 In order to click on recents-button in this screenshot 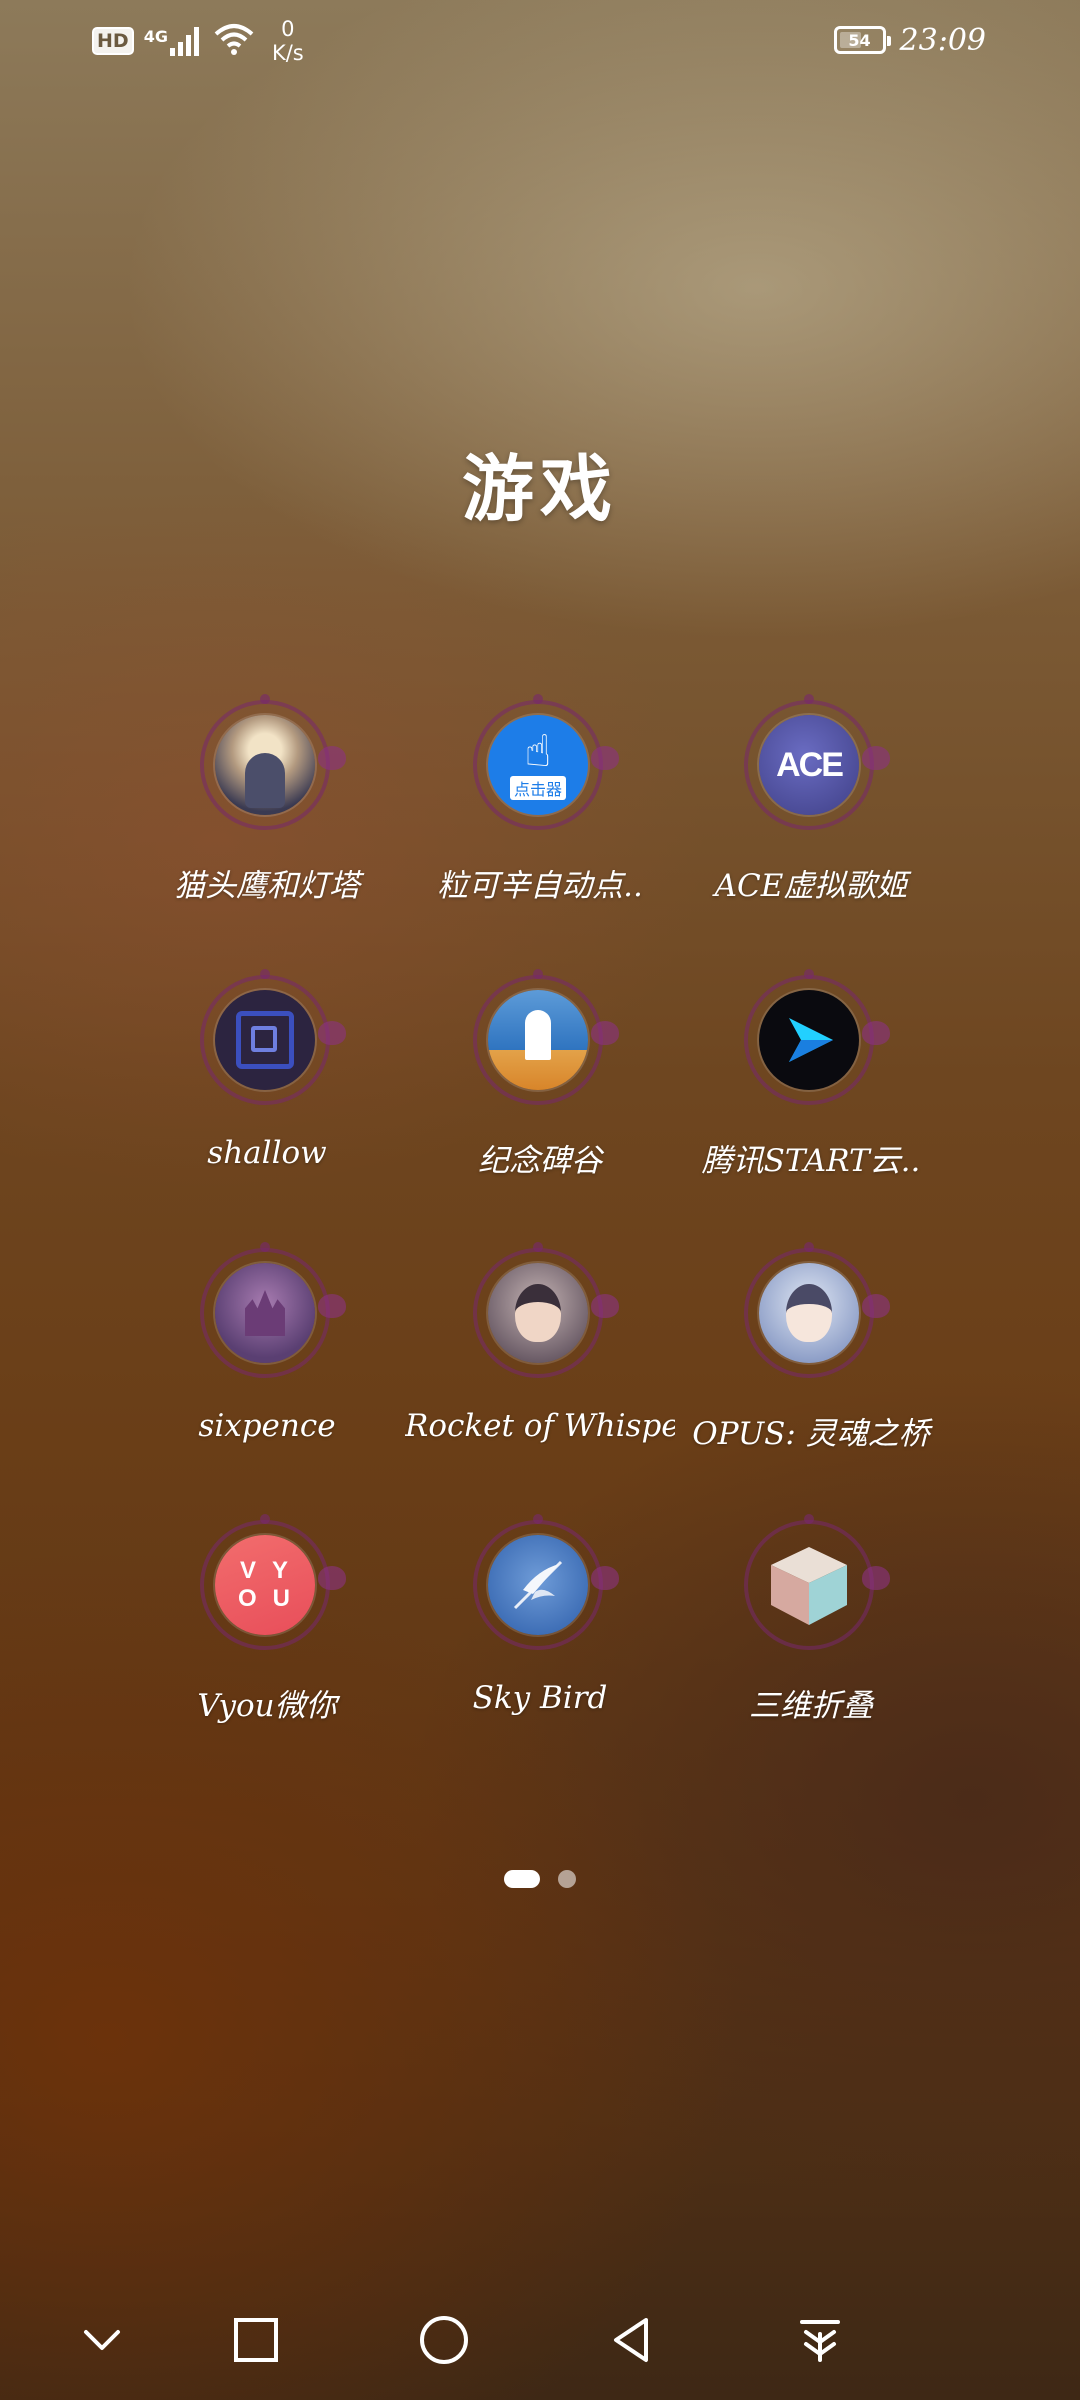, I will do `click(256, 2340)`.